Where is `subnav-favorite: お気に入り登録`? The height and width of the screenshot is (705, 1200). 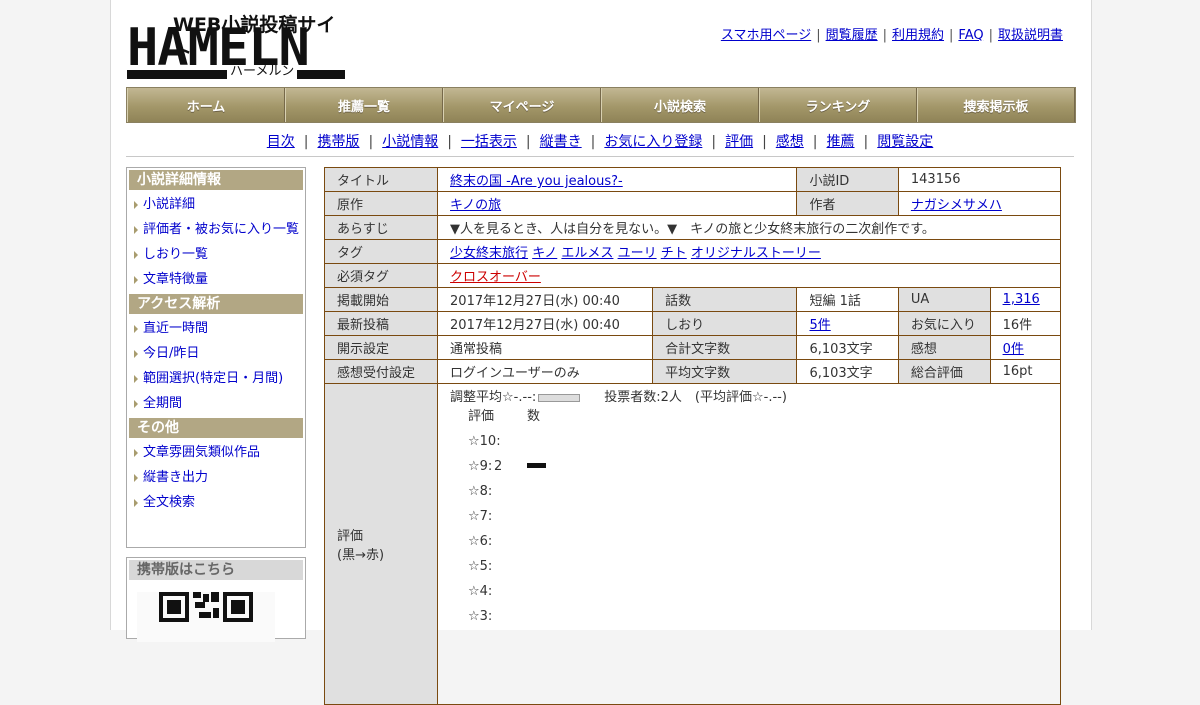
subnav-favorite: お気に入り登録 is located at coordinates (653, 142).